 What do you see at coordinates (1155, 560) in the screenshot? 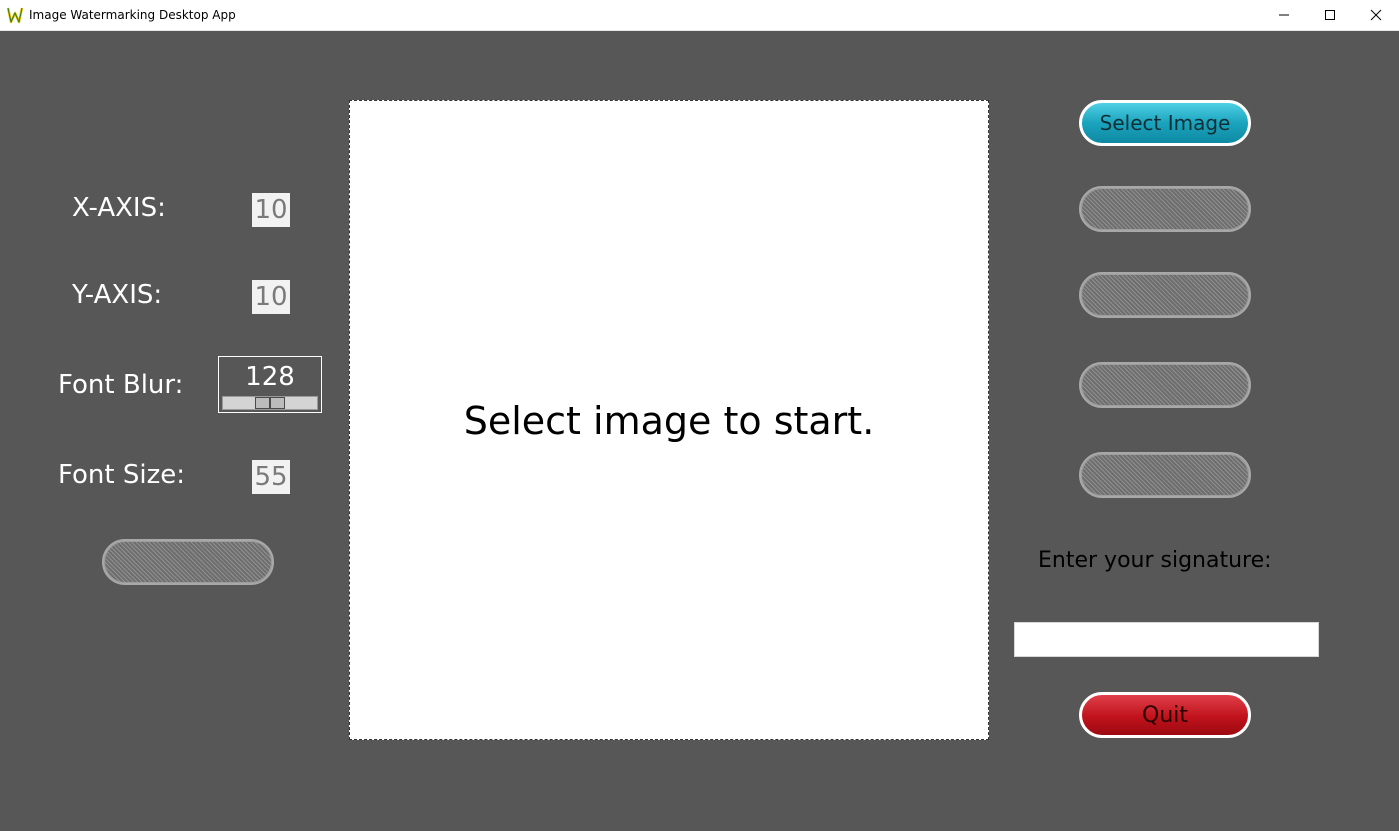
I see `signature-label: Enter your signature:` at bounding box center [1155, 560].